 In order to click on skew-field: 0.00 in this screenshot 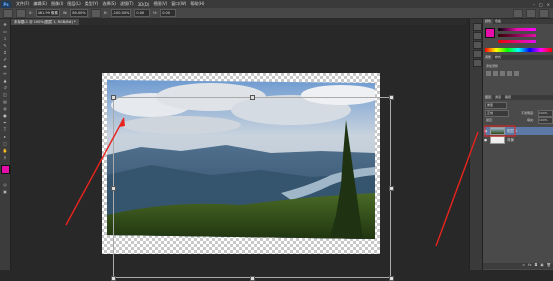, I will do `click(168, 13)`.